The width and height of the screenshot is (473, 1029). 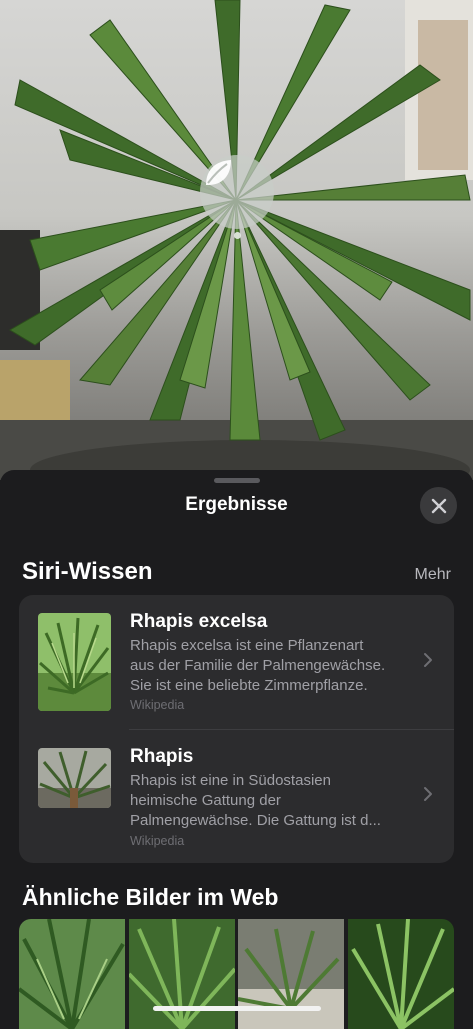 I want to click on similar-images-strip, so click(x=236, y=974).